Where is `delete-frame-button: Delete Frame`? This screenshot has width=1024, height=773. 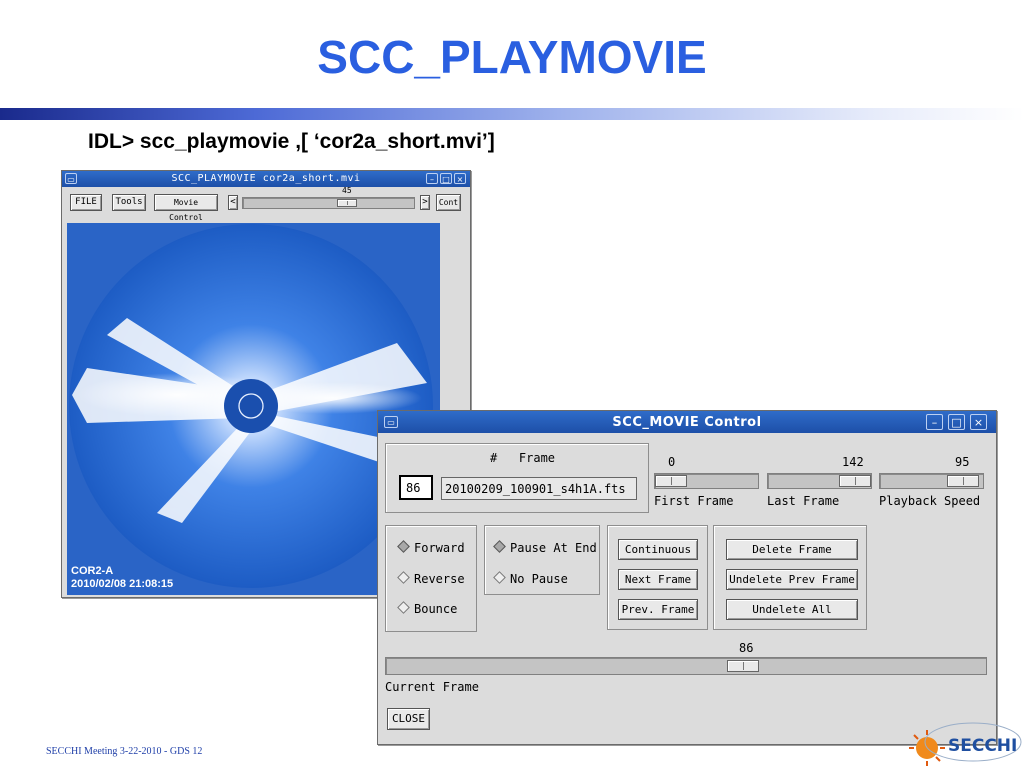 delete-frame-button: Delete Frame is located at coordinates (792, 549).